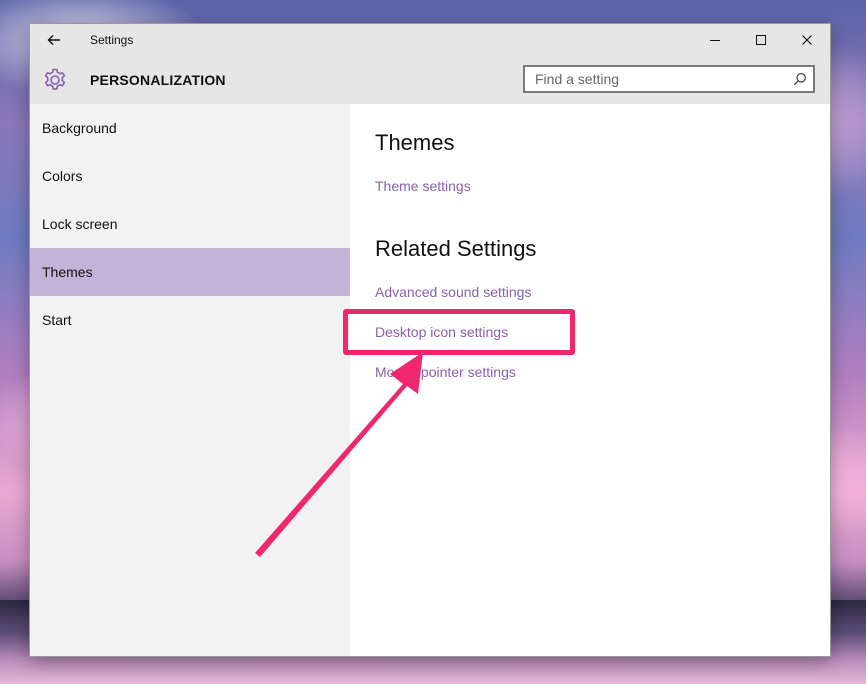 The width and height of the screenshot is (866, 684). Describe the element at coordinates (111, 40) in the screenshot. I see `window-title: Settings` at that location.